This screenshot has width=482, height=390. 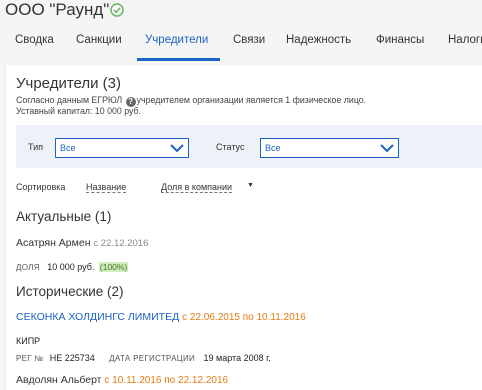 What do you see at coordinates (106, 187) in the screenshot?
I see `sort-by-name-link: Название` at bounding box center [106, 187].